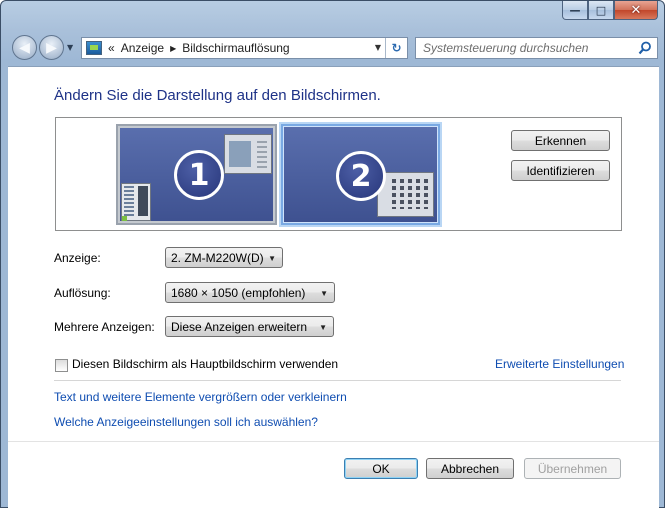  Describe the element at coordinates (217, 257) in the screenshot. I see `display-select-value: 2. ZM-M220W(D)` at that location.